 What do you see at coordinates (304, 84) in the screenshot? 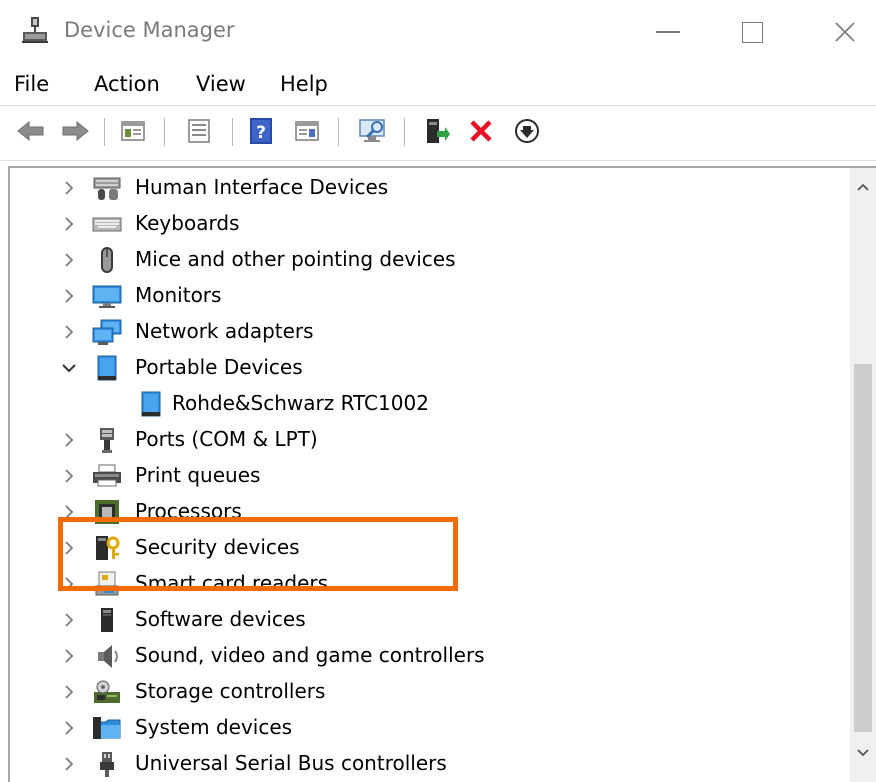
I see `menu-help: Help` at bounding box center [304, 84].